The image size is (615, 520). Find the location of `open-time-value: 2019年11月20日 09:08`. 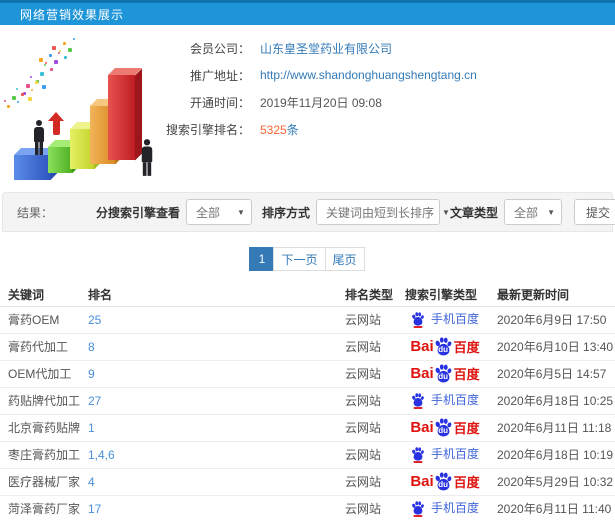

open-time-value: 2019年11月20日 09:08 is located at coordinates (321, 102).